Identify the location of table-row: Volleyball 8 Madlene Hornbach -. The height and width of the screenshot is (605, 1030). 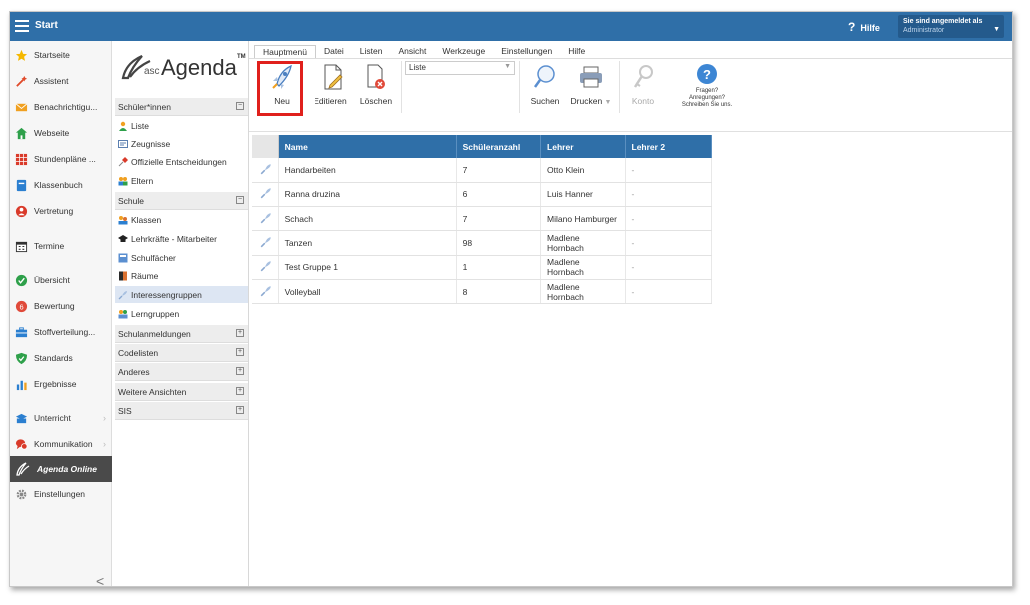
(482, 292).